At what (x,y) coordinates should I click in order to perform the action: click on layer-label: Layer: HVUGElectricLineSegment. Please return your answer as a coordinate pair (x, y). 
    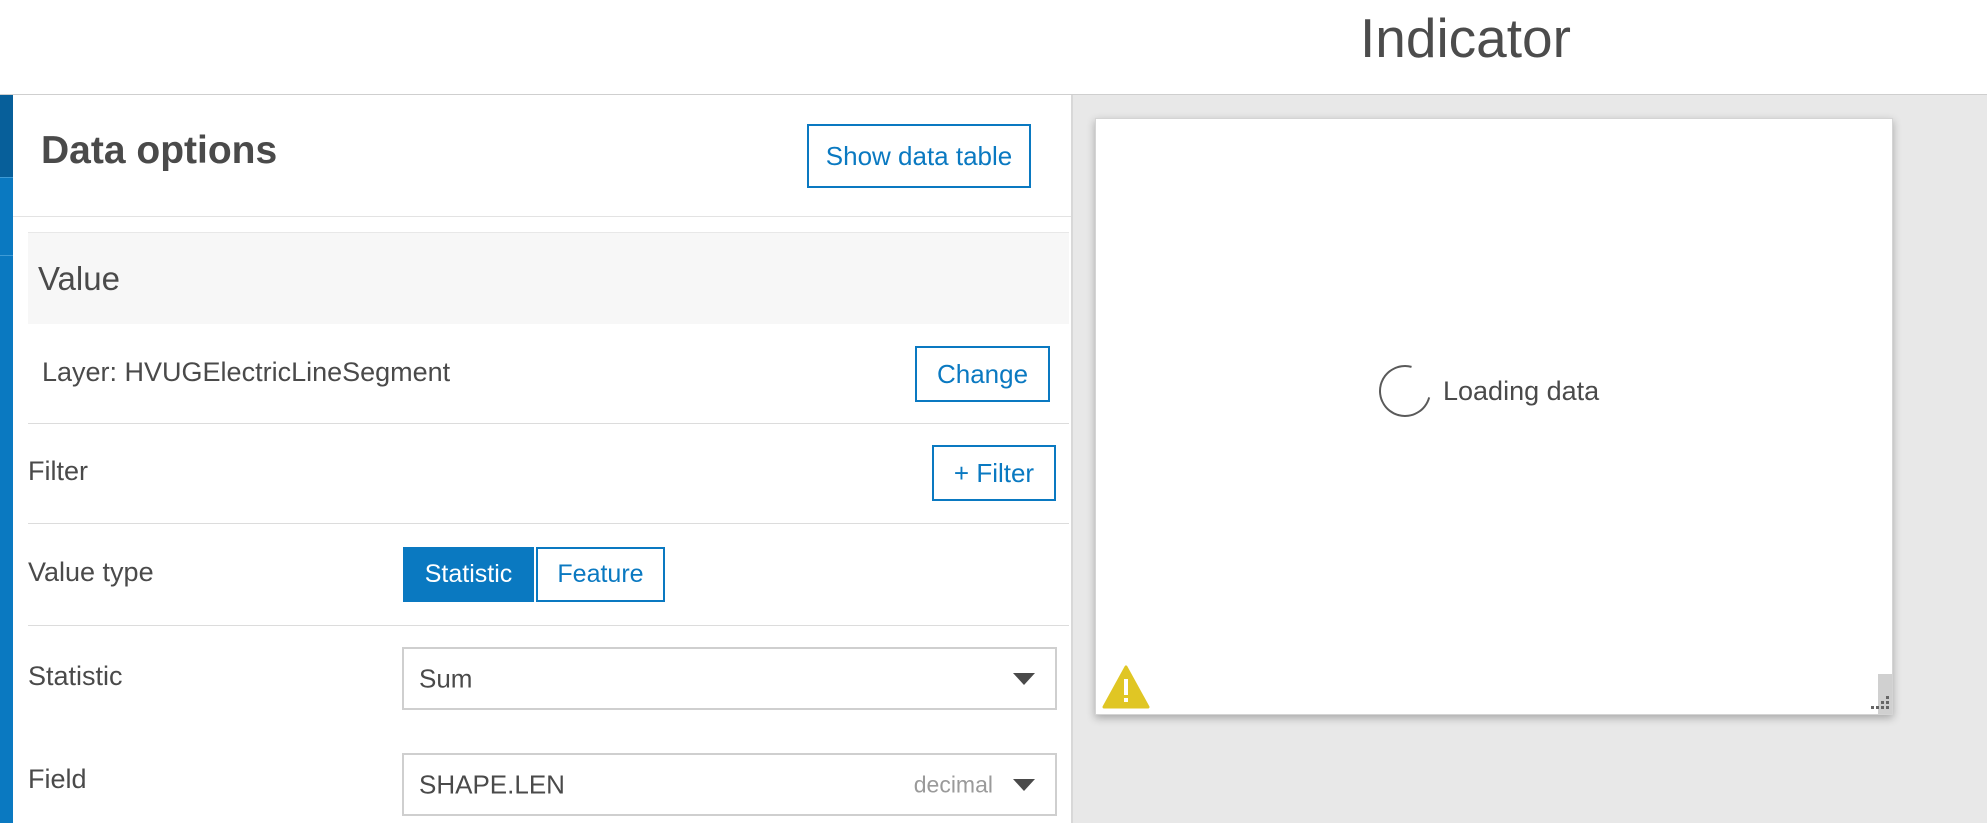
    Looking at the image, I should click on (246, 372).